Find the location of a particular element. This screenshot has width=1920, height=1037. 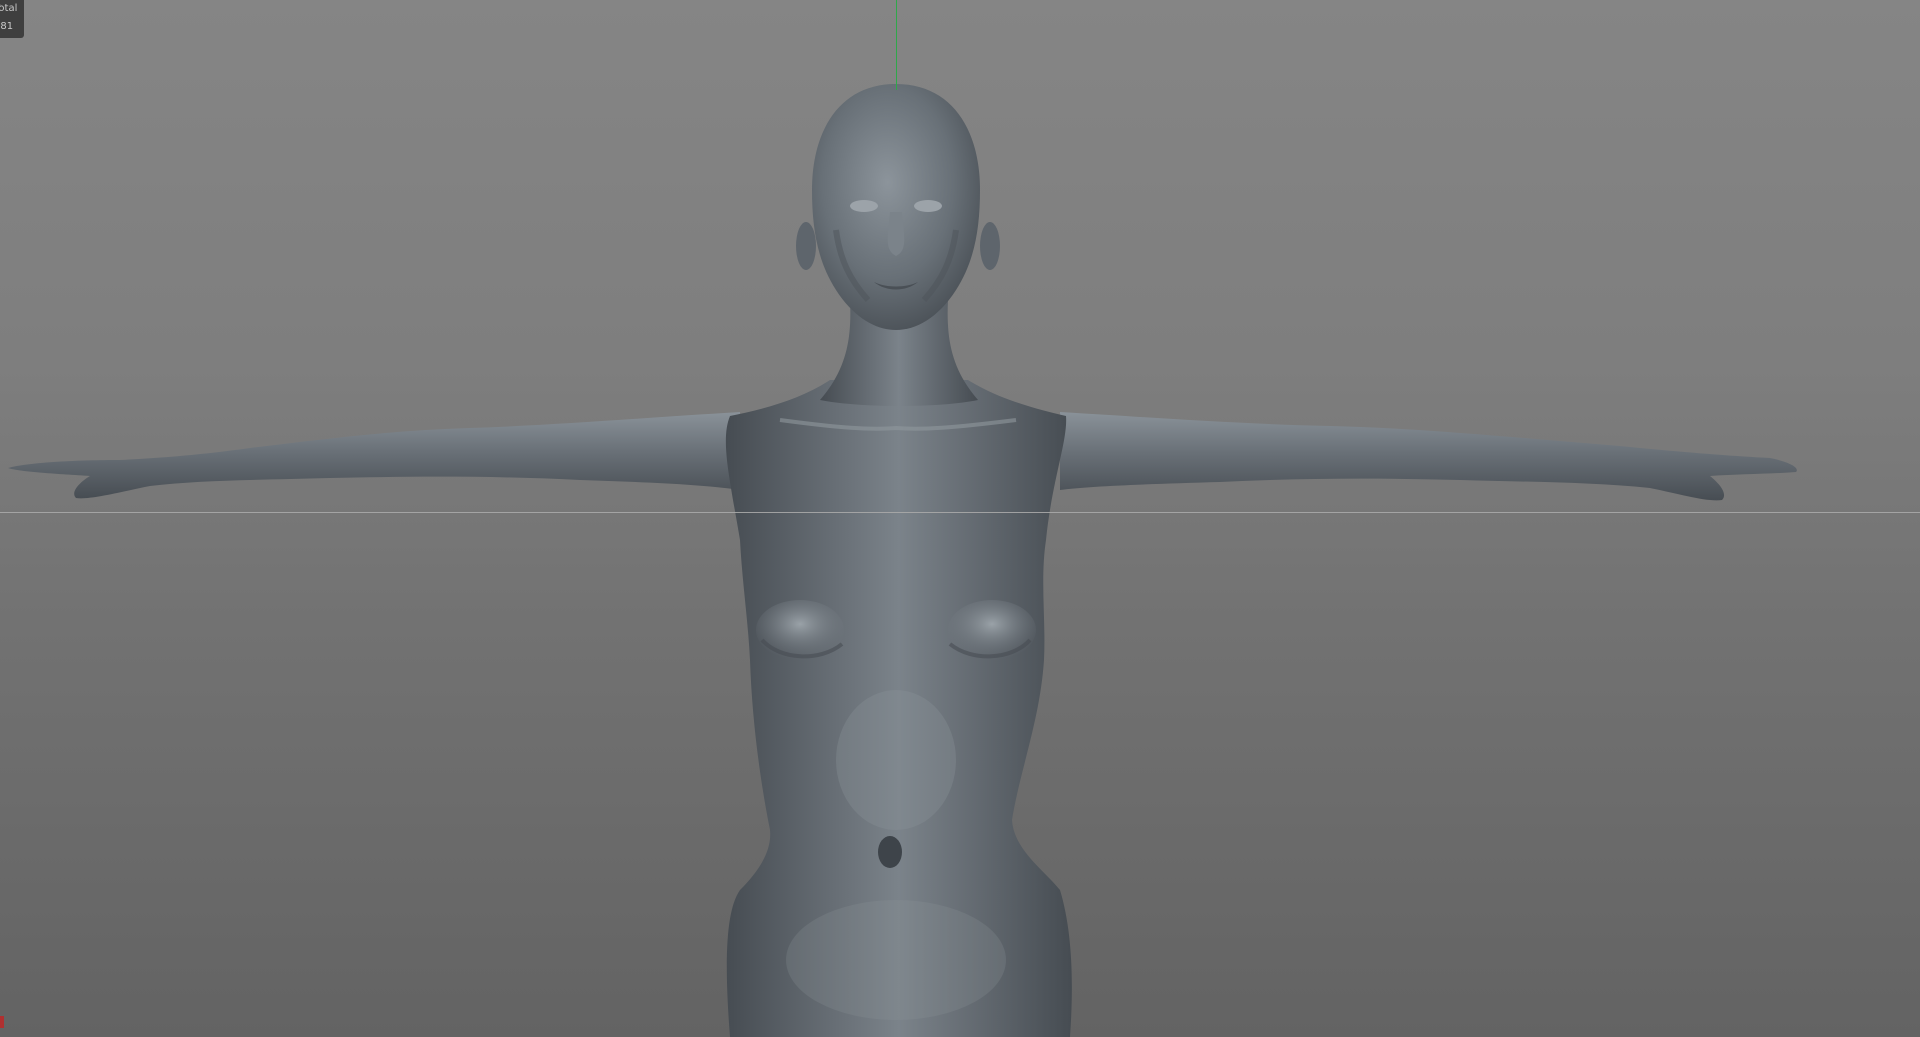

hip-highlight is located at coordinates (896, 960).